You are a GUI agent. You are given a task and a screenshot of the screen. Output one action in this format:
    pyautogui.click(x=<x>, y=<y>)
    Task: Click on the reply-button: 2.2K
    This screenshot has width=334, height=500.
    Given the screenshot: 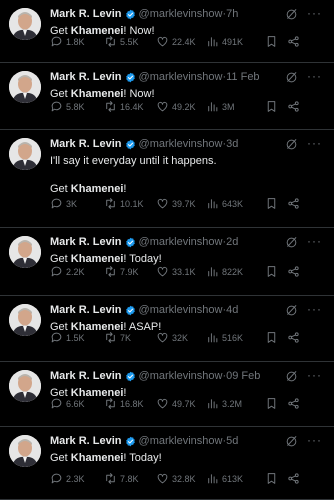 What is the action you would take?
    pyautogui.click(x=77, y=271)
    